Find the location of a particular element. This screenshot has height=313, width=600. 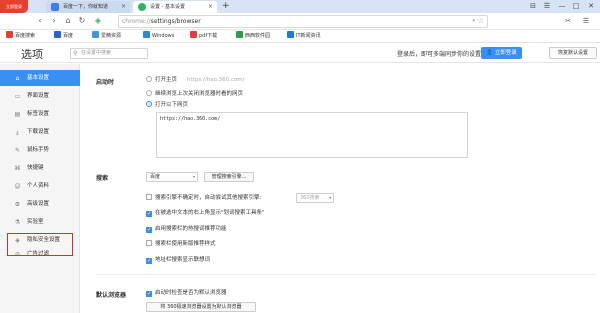

sidebar-item-tabs: ▤ 标签设置 is located at coordinates (40, 114).